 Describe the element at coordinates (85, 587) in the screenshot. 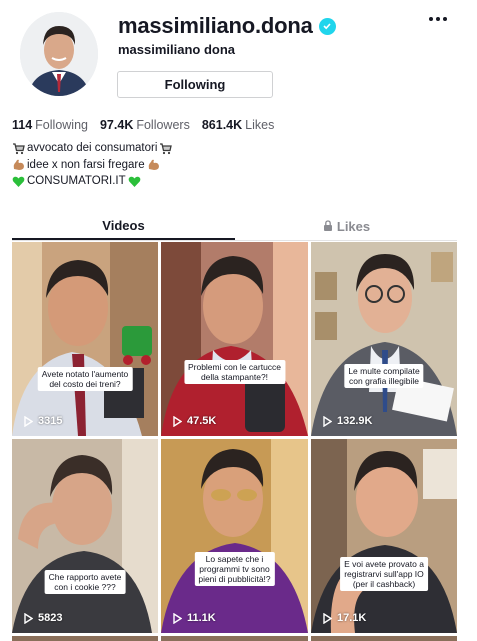

I see `caption-line: con i cookie ???` at that location.